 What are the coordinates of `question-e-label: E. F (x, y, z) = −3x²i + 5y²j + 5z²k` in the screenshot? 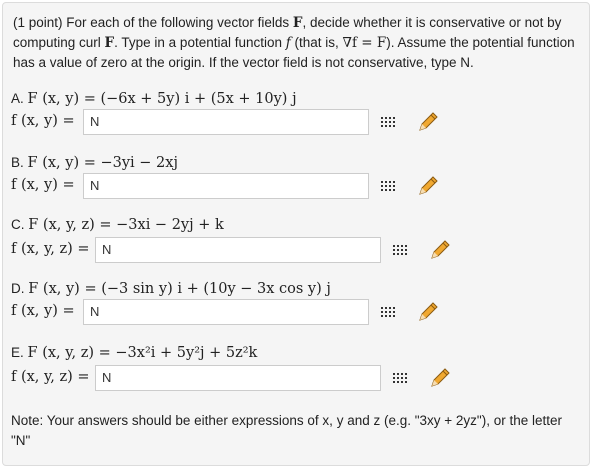 It's located at (134, 353).